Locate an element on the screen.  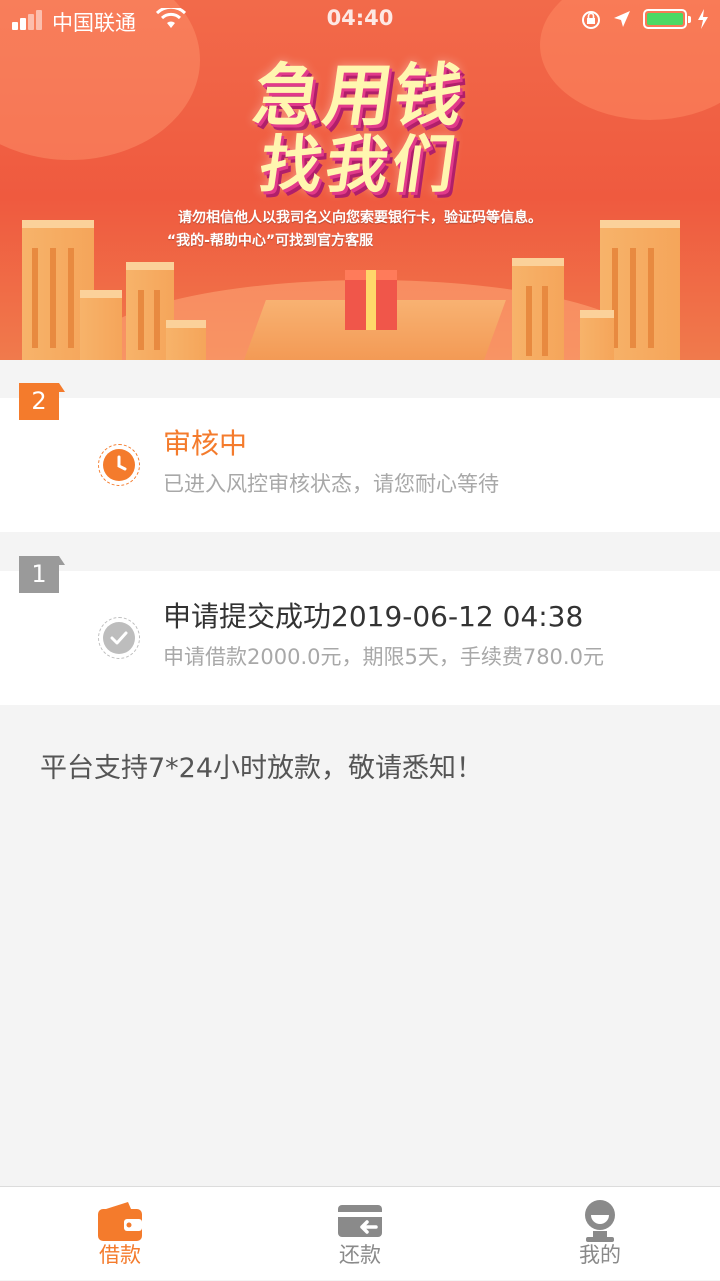
tab-label: 我的 is located at coordinates (600, 1255).